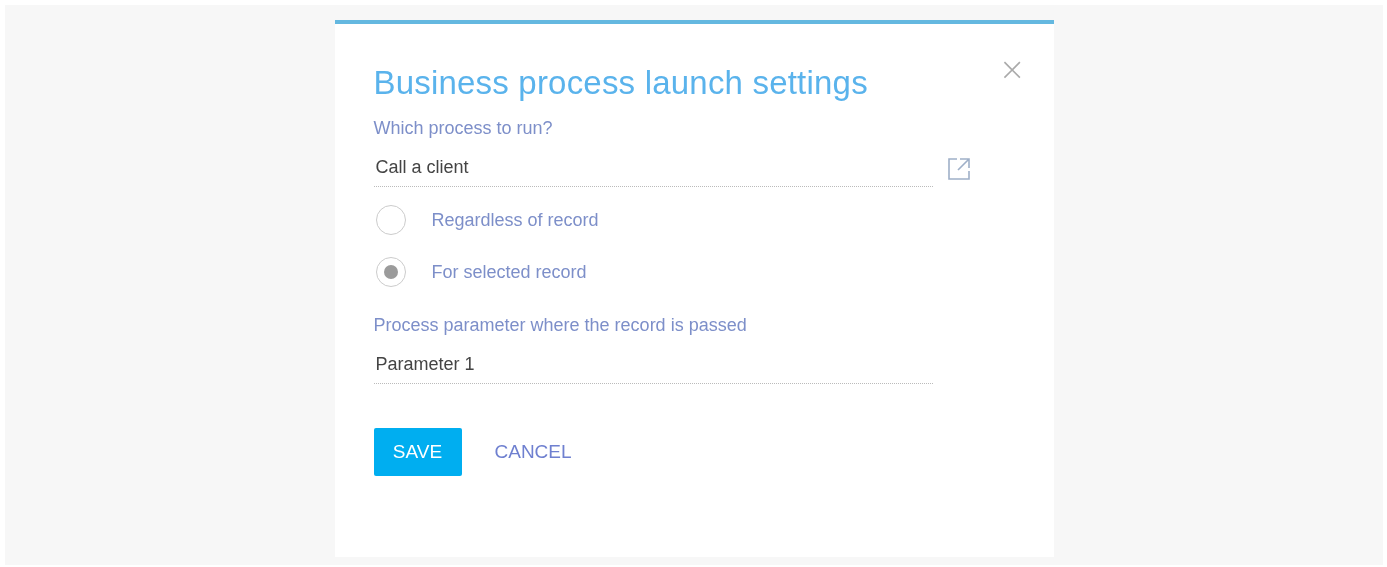  What do you see at coordinates (653, 366) in the screenshot?
I see `parameter-field: Parameter 1` at bounding box center [653, 366].